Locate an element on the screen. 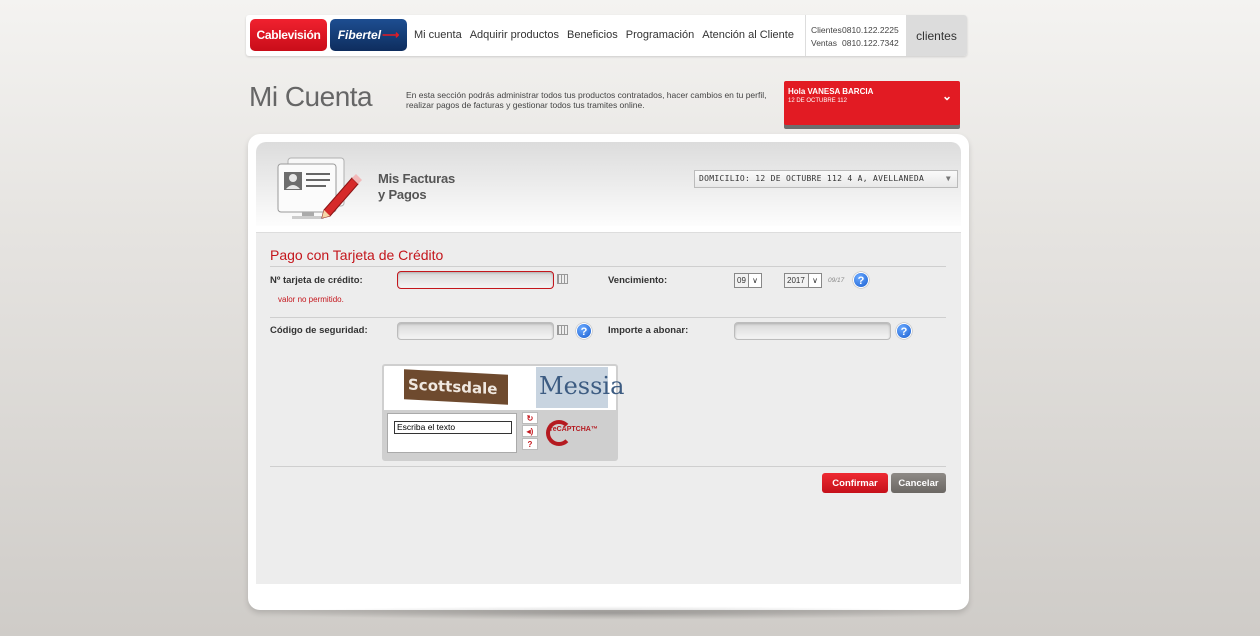 This screenshot has height=636, width=1260. expiry-month-select: 09 ∨ is located at coordinates (748, 280).